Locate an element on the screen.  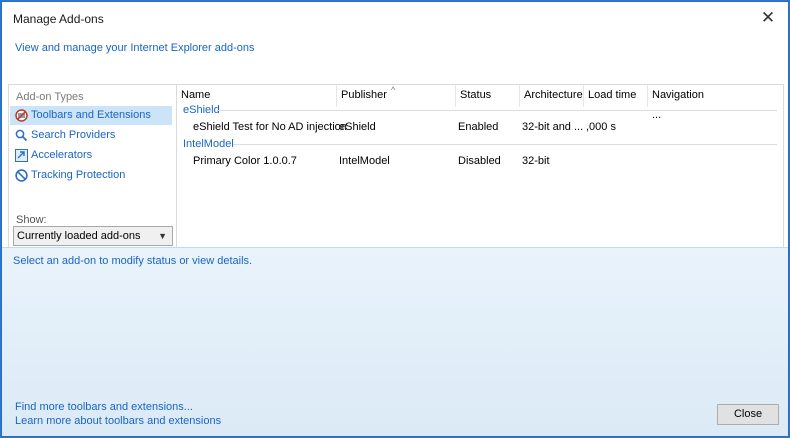
sidebar-item-toolbars-extensions: Toolbars and Extensions is located at coordinates (91, 115).